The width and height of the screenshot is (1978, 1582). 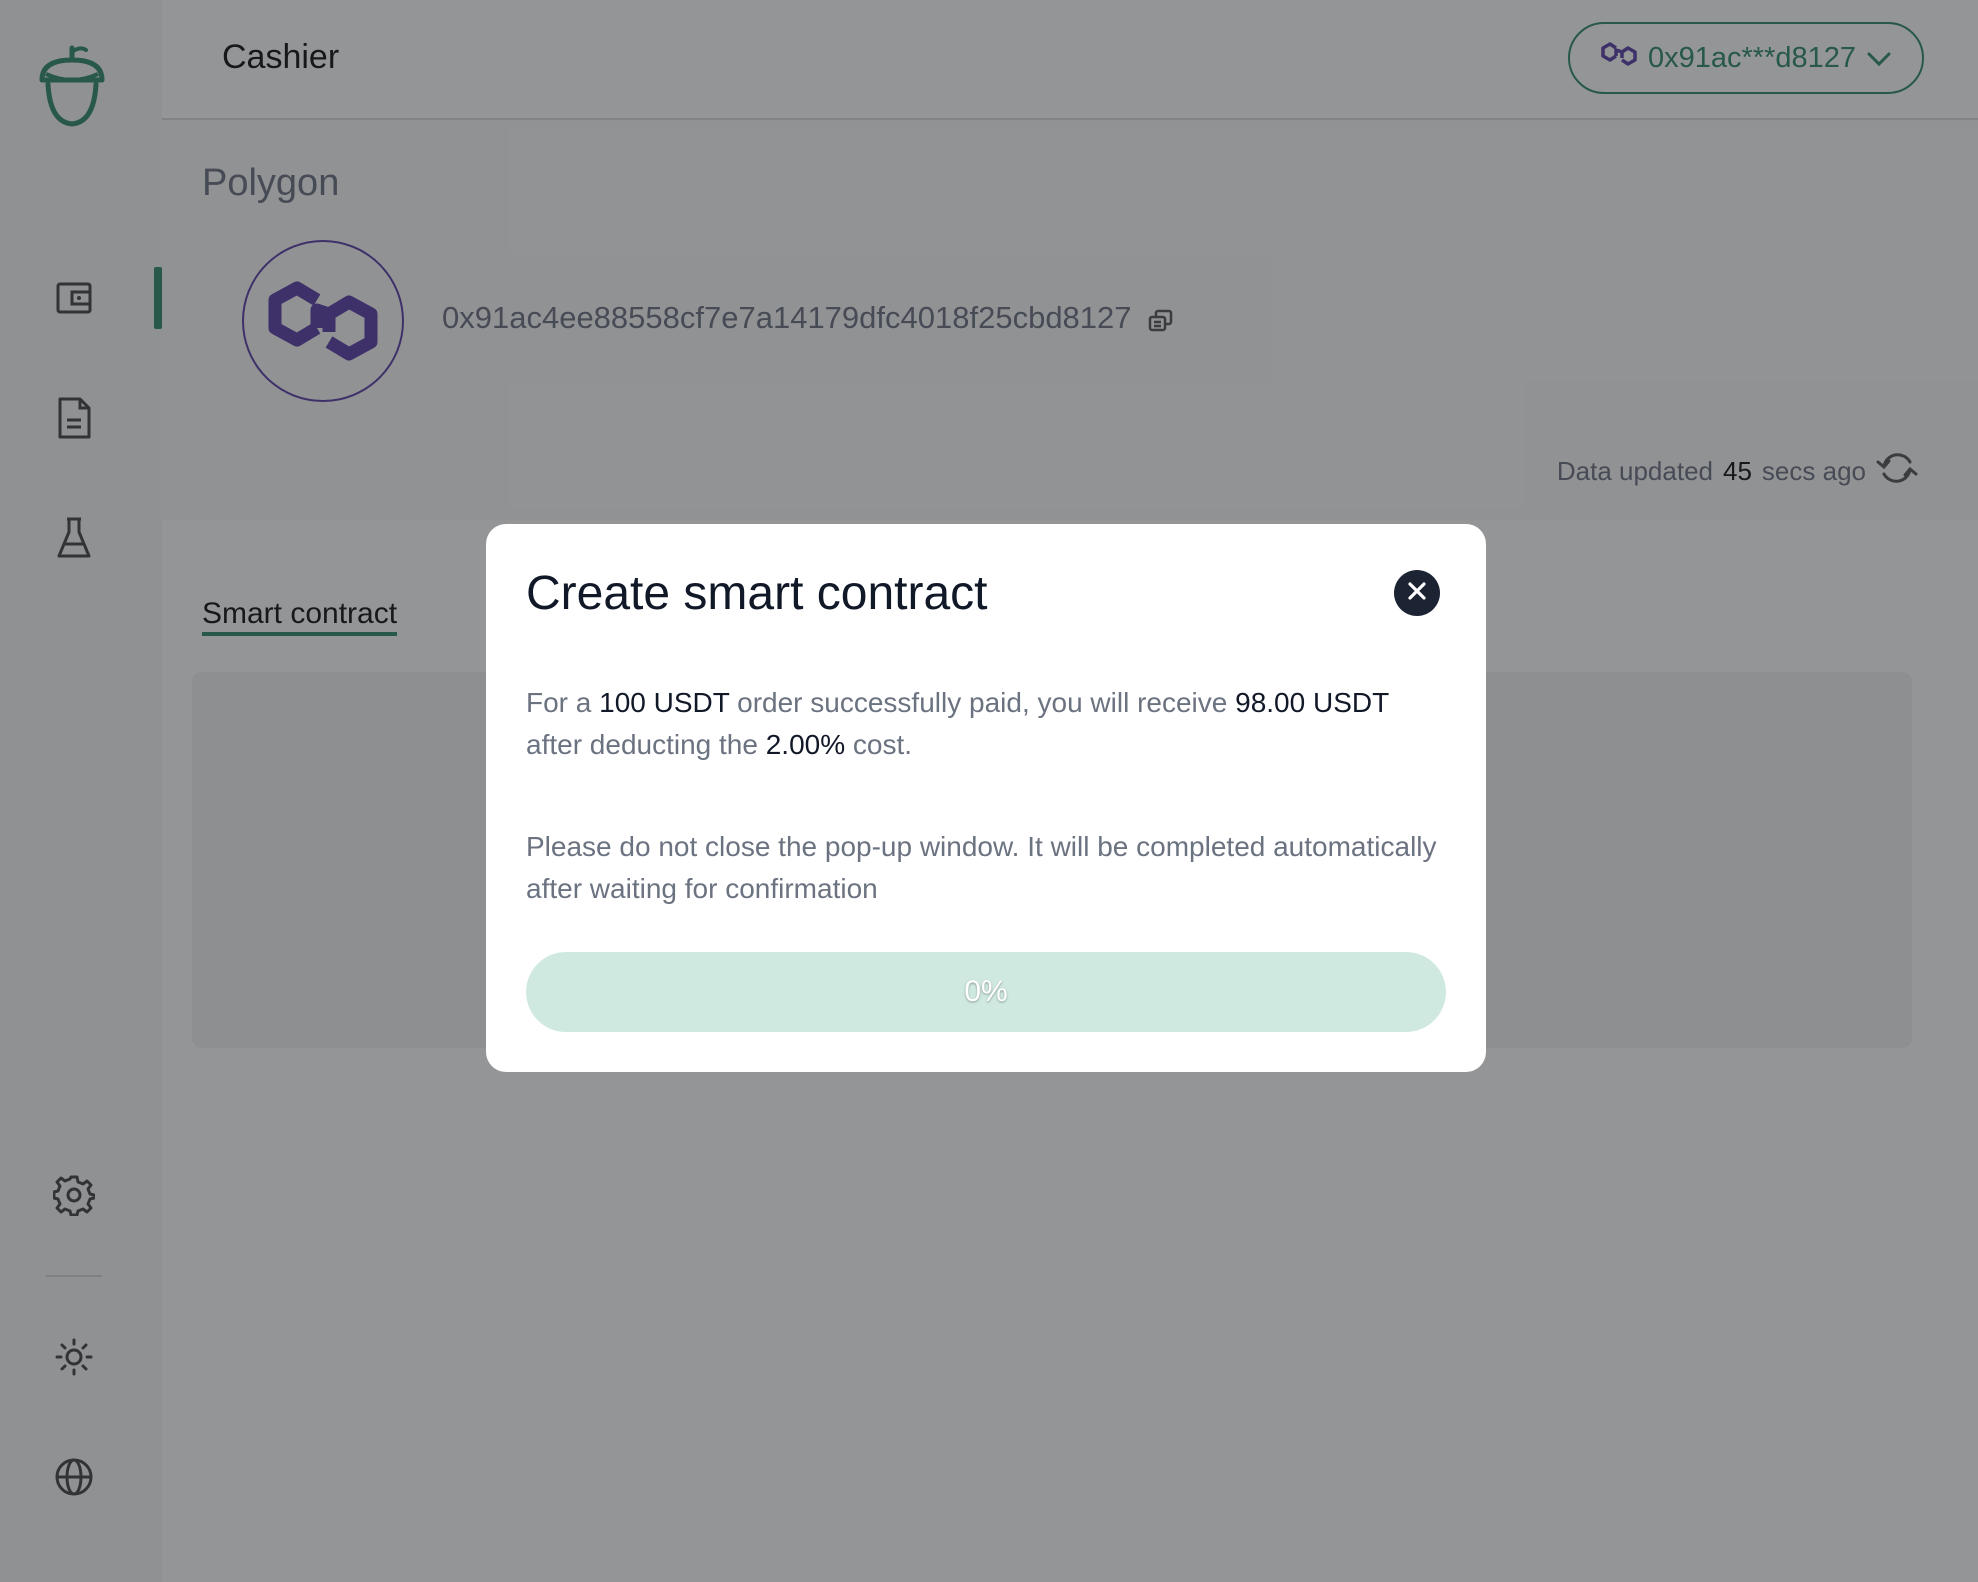 I want to click on close-icon, so click(x=1417, y=593).